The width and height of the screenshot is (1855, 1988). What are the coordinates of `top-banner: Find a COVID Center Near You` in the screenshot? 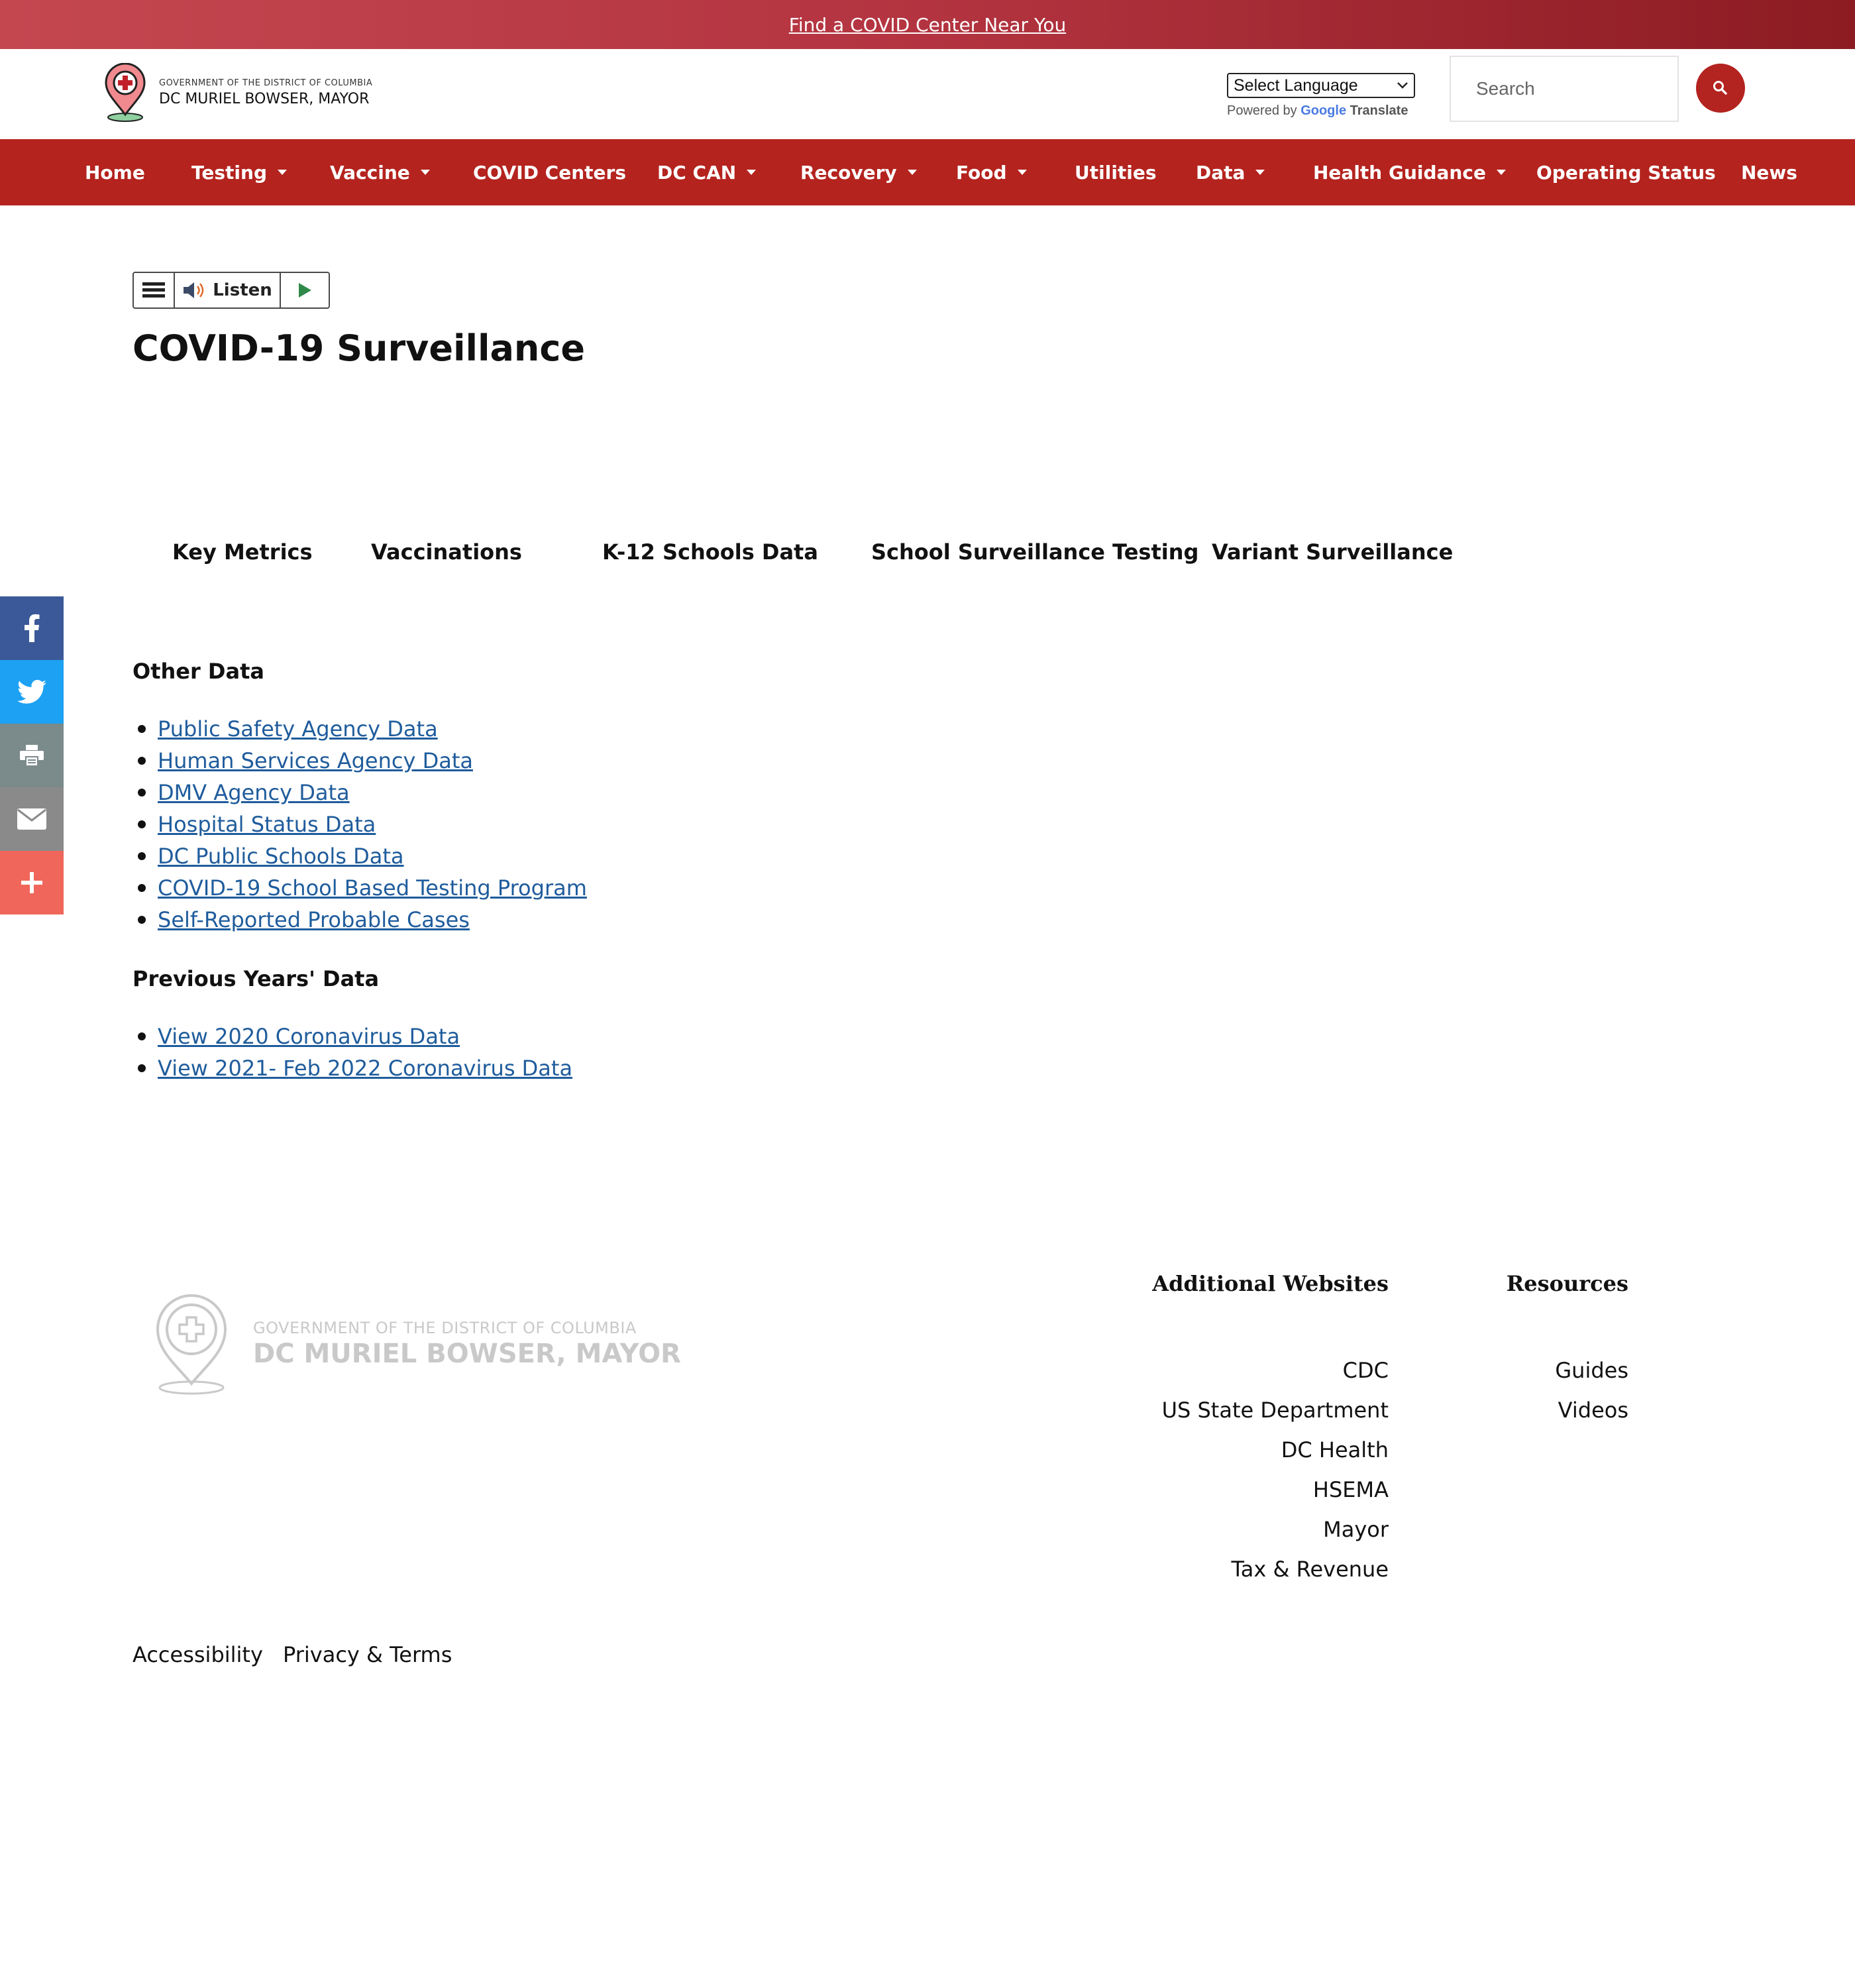 It's located at (927, 24).